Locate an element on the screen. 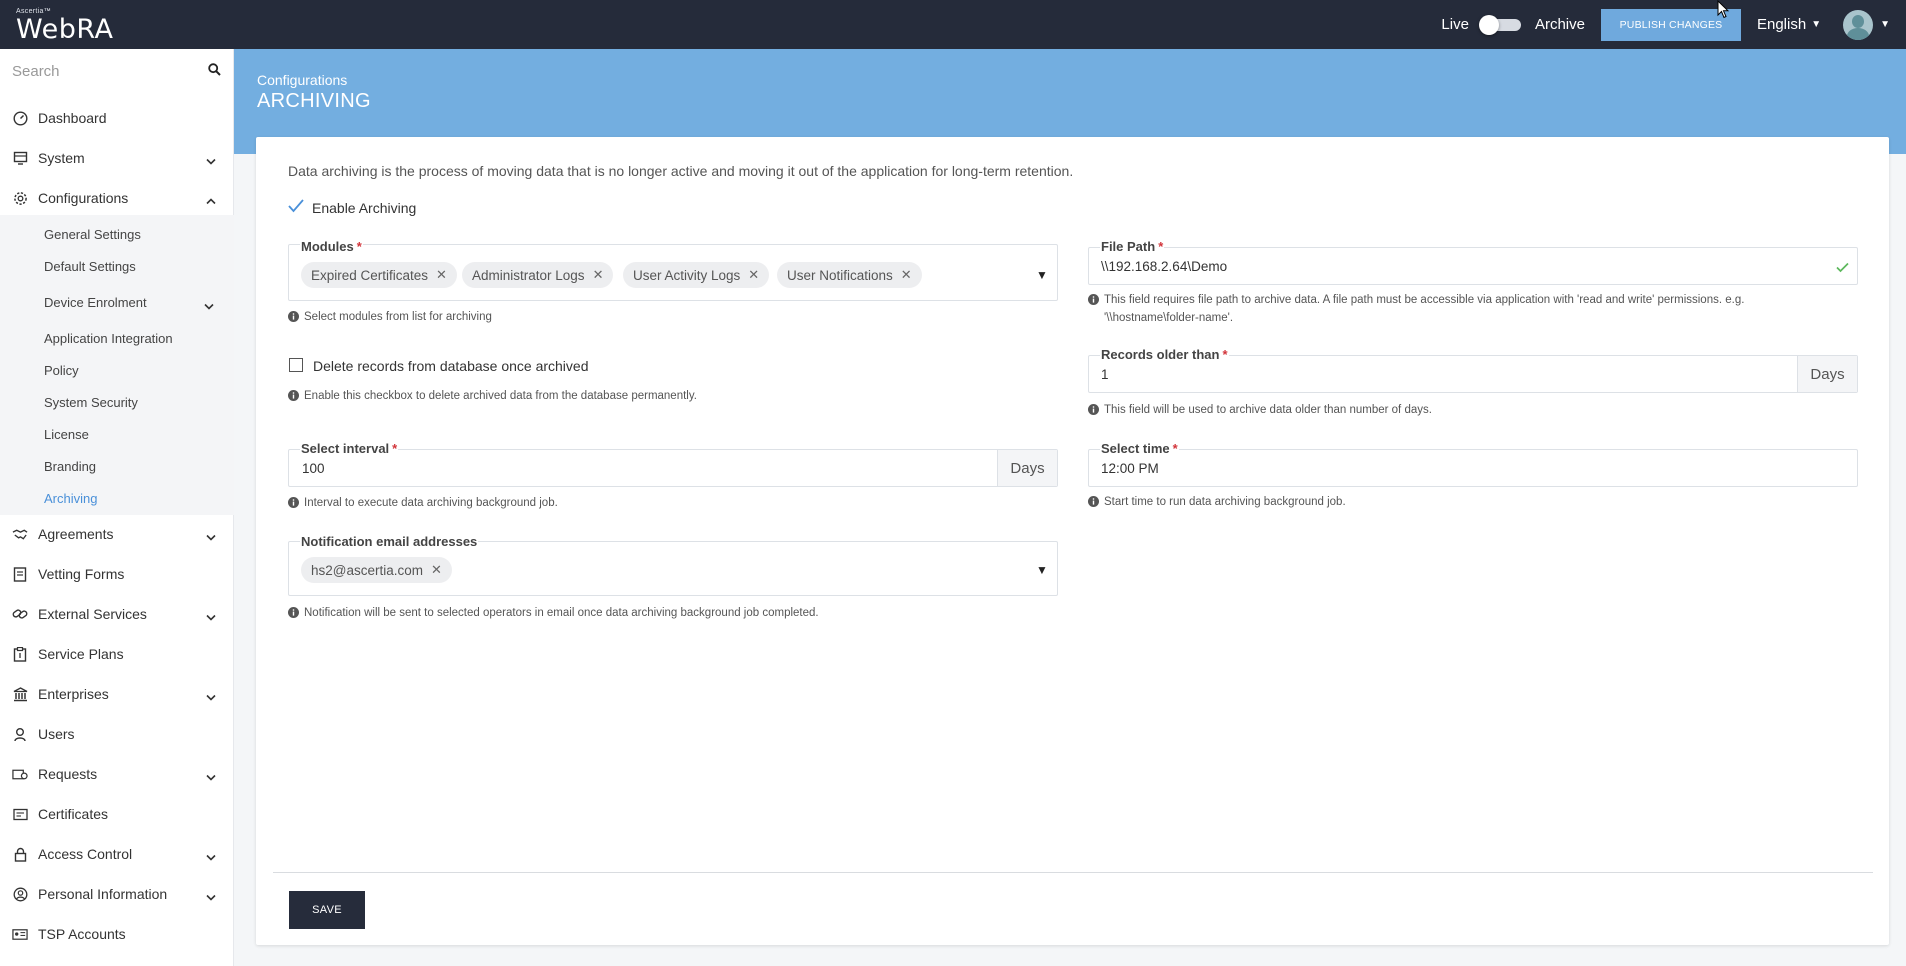 The height and width of the screenshot is (966, 1906). records-older-than-input: 1 is located at coordinates (1105, 374).